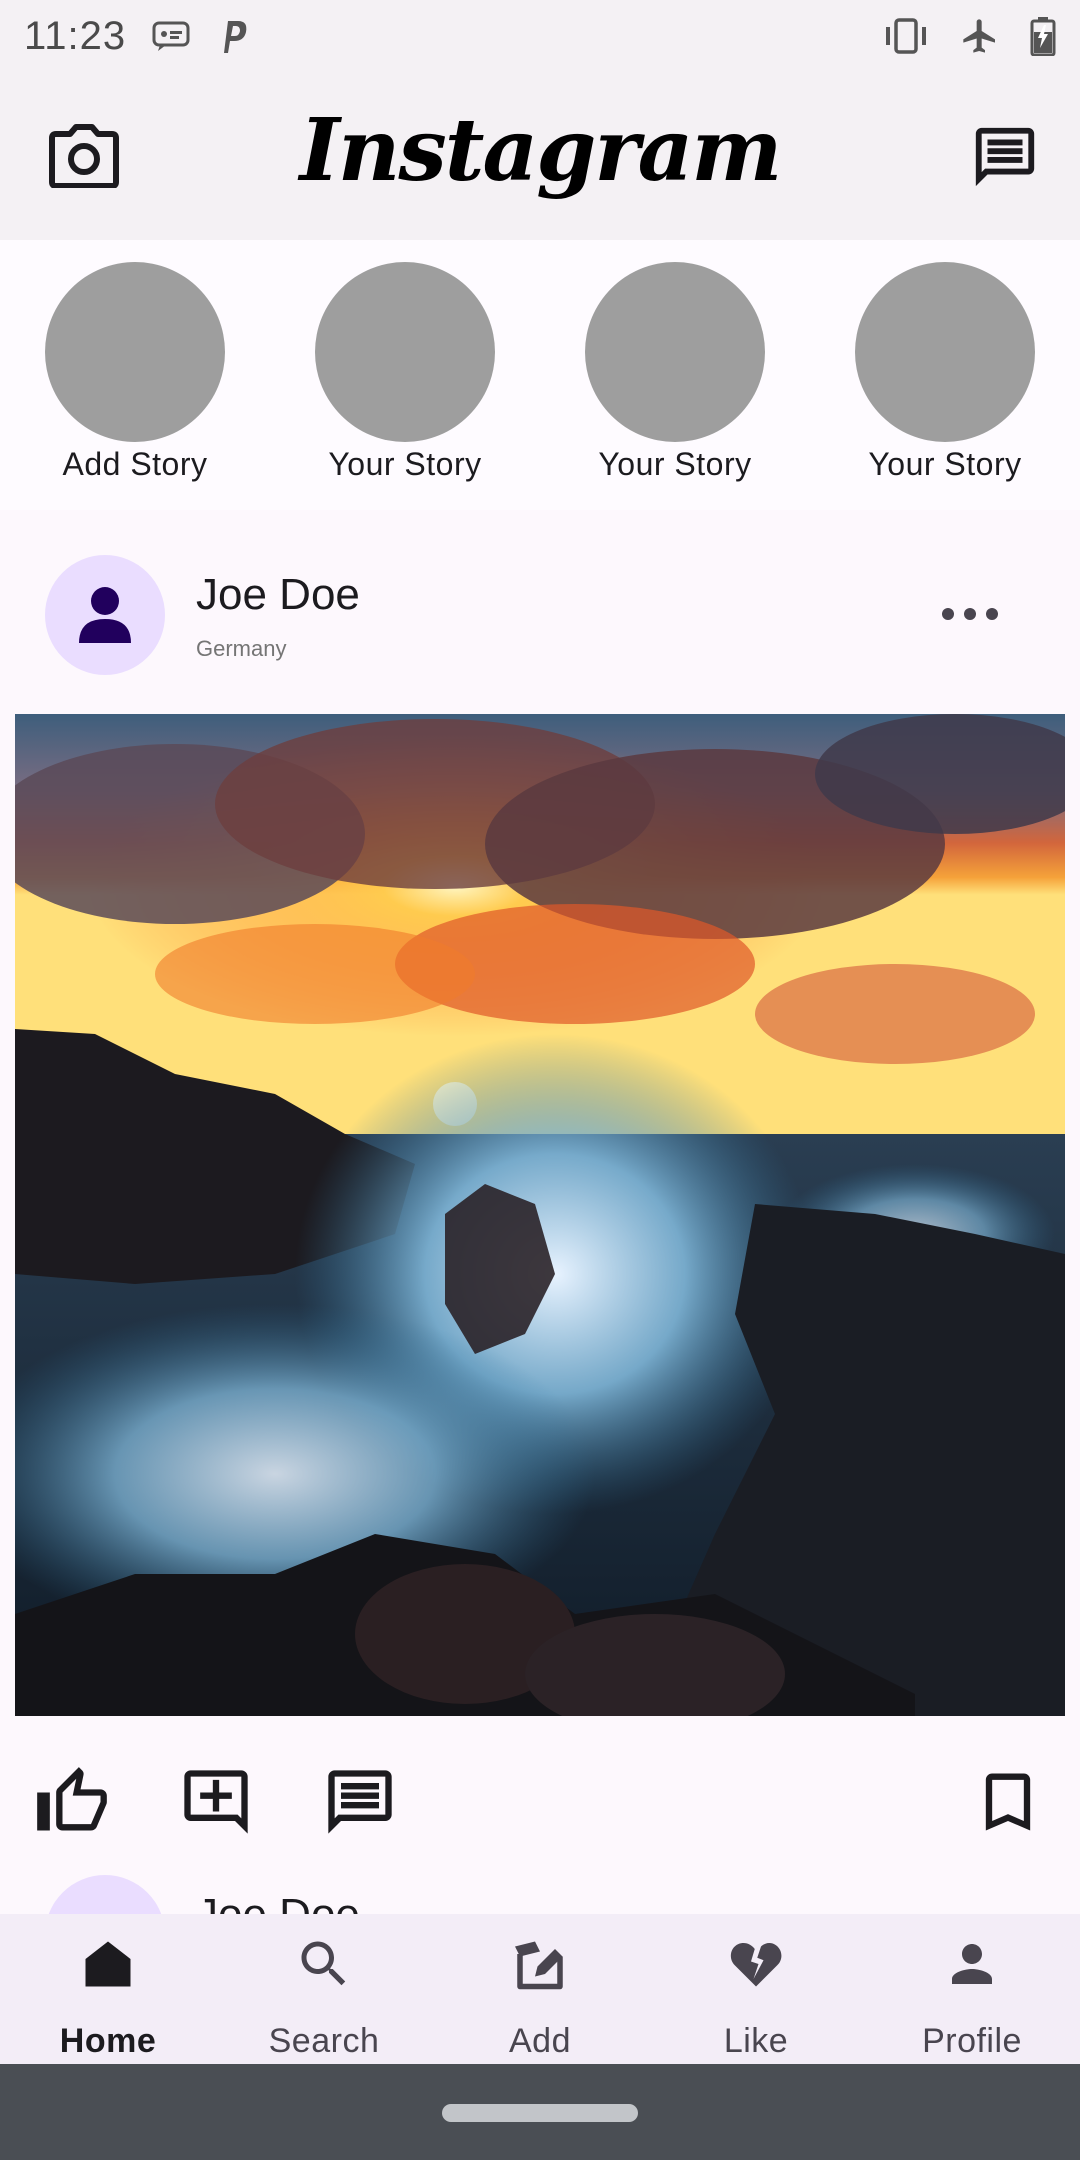 The width and height of the screenshot is (1080, 2160). I want to click on next-post-header: Joe Doe, so click(540, 1887).